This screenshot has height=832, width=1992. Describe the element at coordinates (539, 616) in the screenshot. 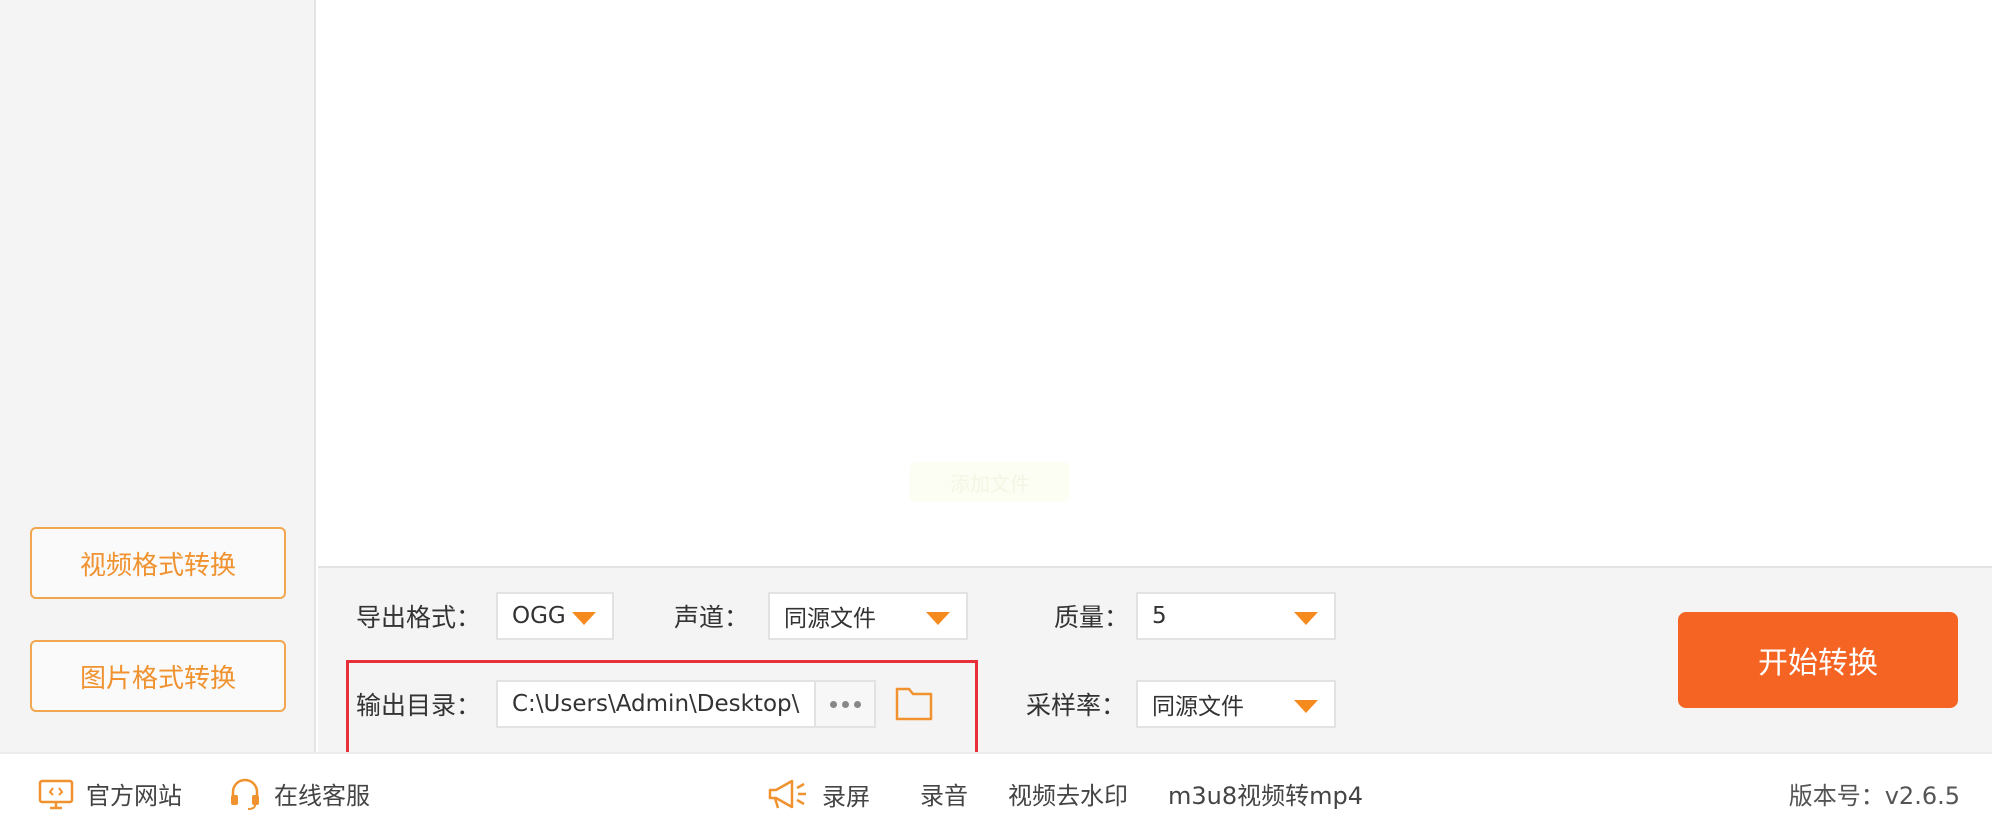

I see `export-format-value: OGG` at that location.